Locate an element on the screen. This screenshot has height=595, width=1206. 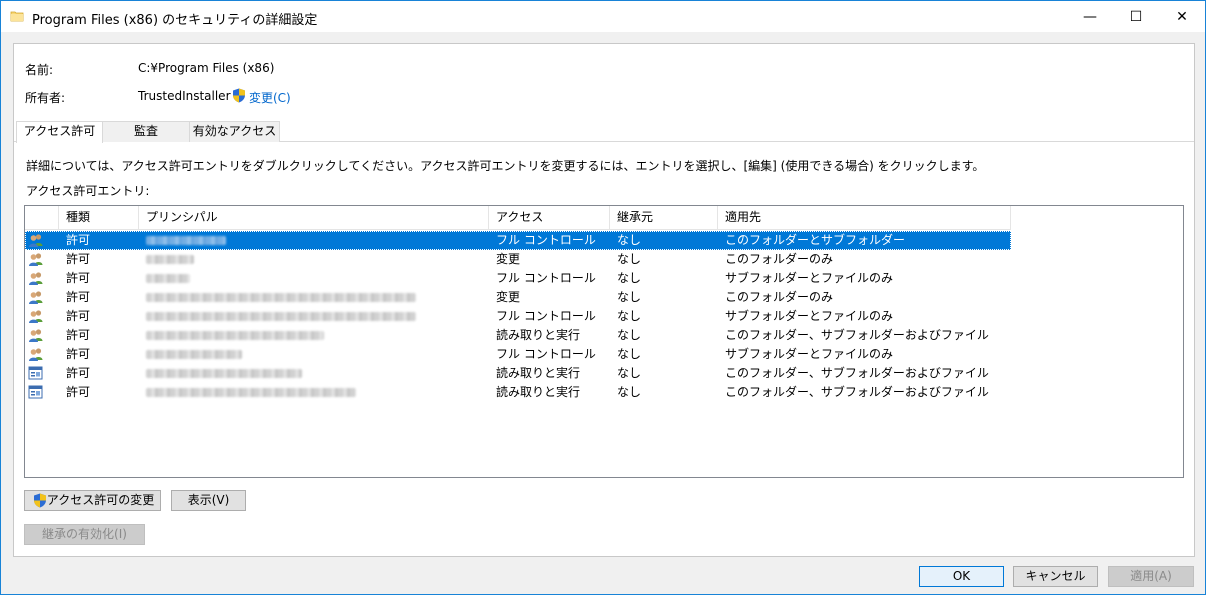
list-header: 種類 プリンシパル アクセス 継承元 適用先 is located at coordinates (518, 218).